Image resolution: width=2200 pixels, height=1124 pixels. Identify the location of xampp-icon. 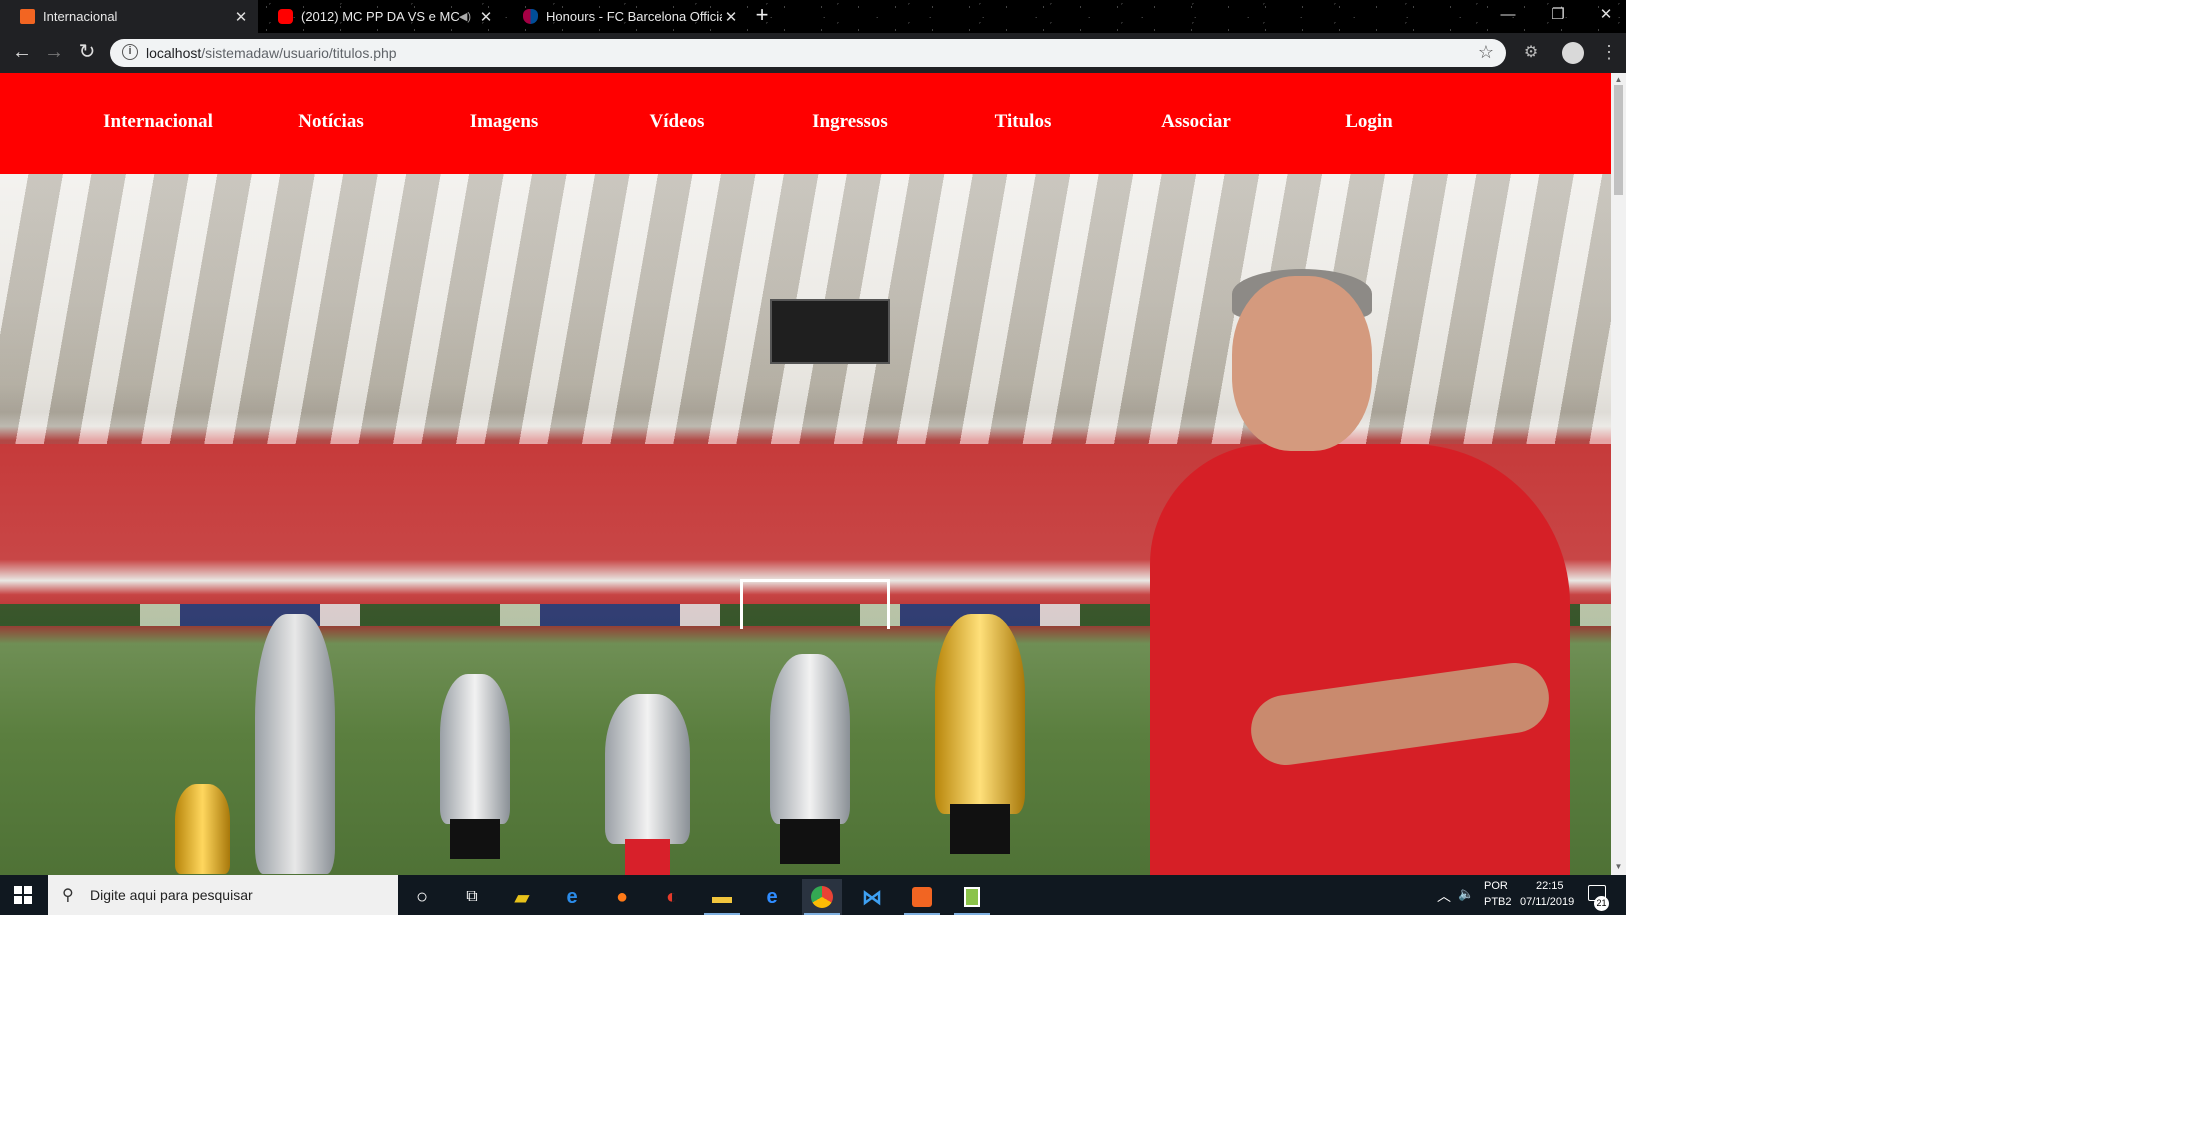
(922, 897).